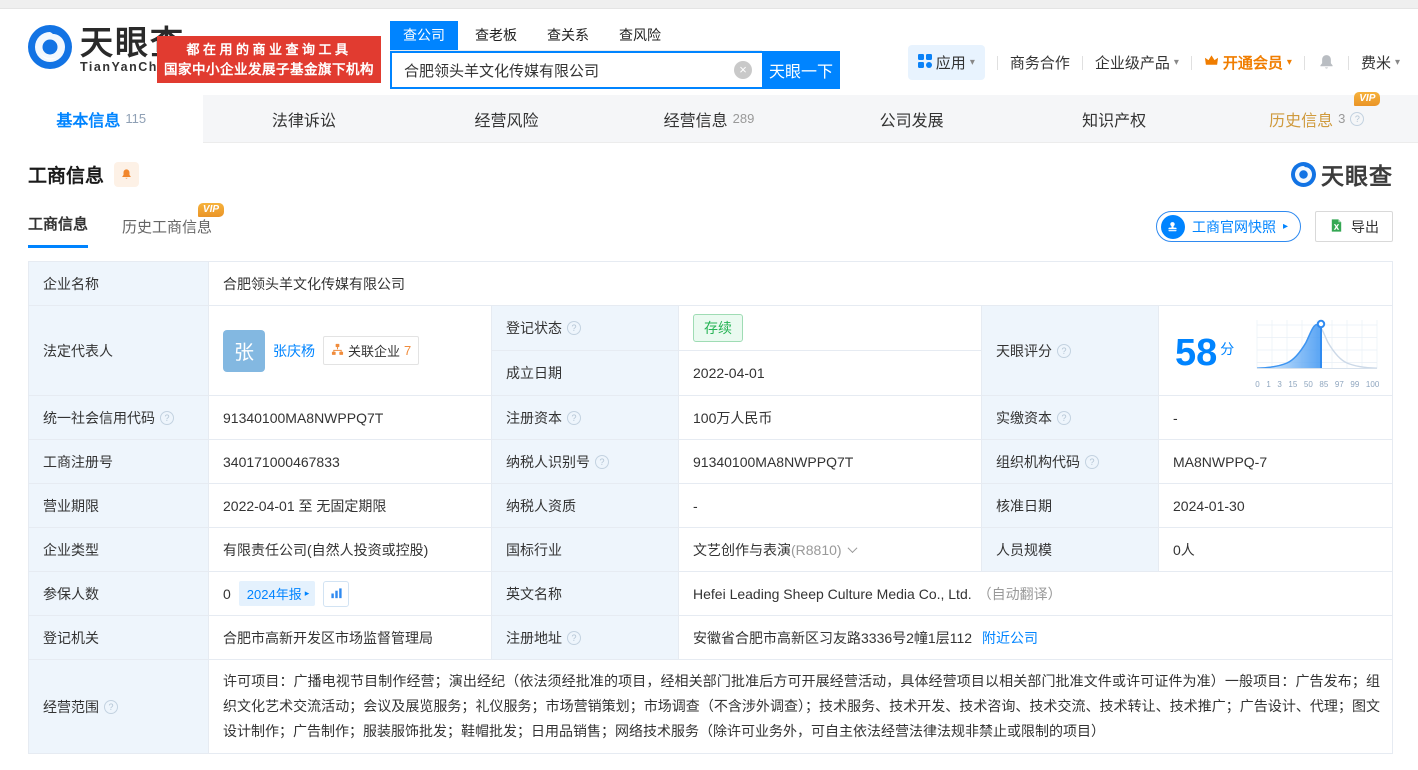  Describe the element at coordinates (1137, 62) in the screenshot. I see `enterprise-menu: 企业级产品 ▾` at that location.